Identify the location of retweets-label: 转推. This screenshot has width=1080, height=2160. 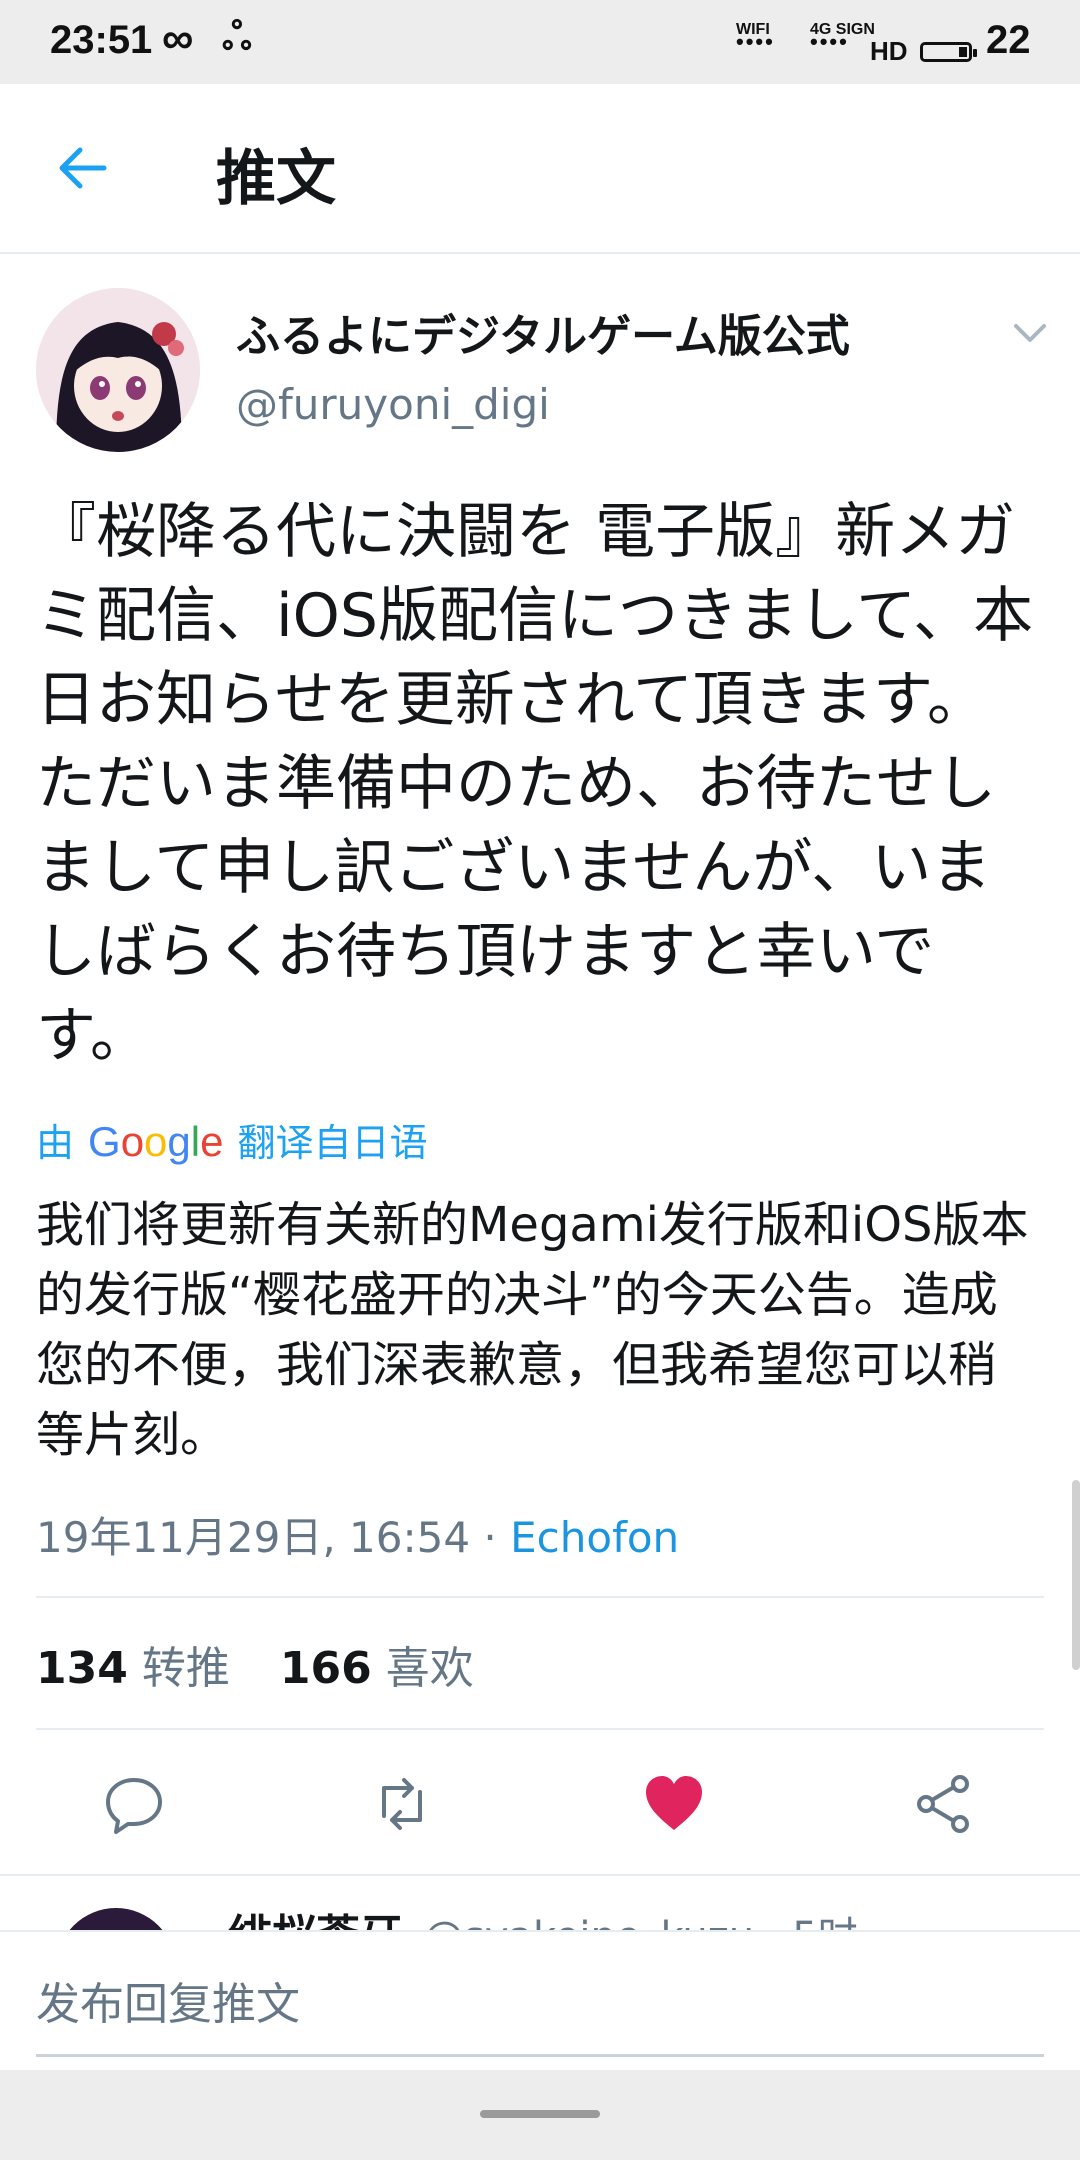
(186, 1668).